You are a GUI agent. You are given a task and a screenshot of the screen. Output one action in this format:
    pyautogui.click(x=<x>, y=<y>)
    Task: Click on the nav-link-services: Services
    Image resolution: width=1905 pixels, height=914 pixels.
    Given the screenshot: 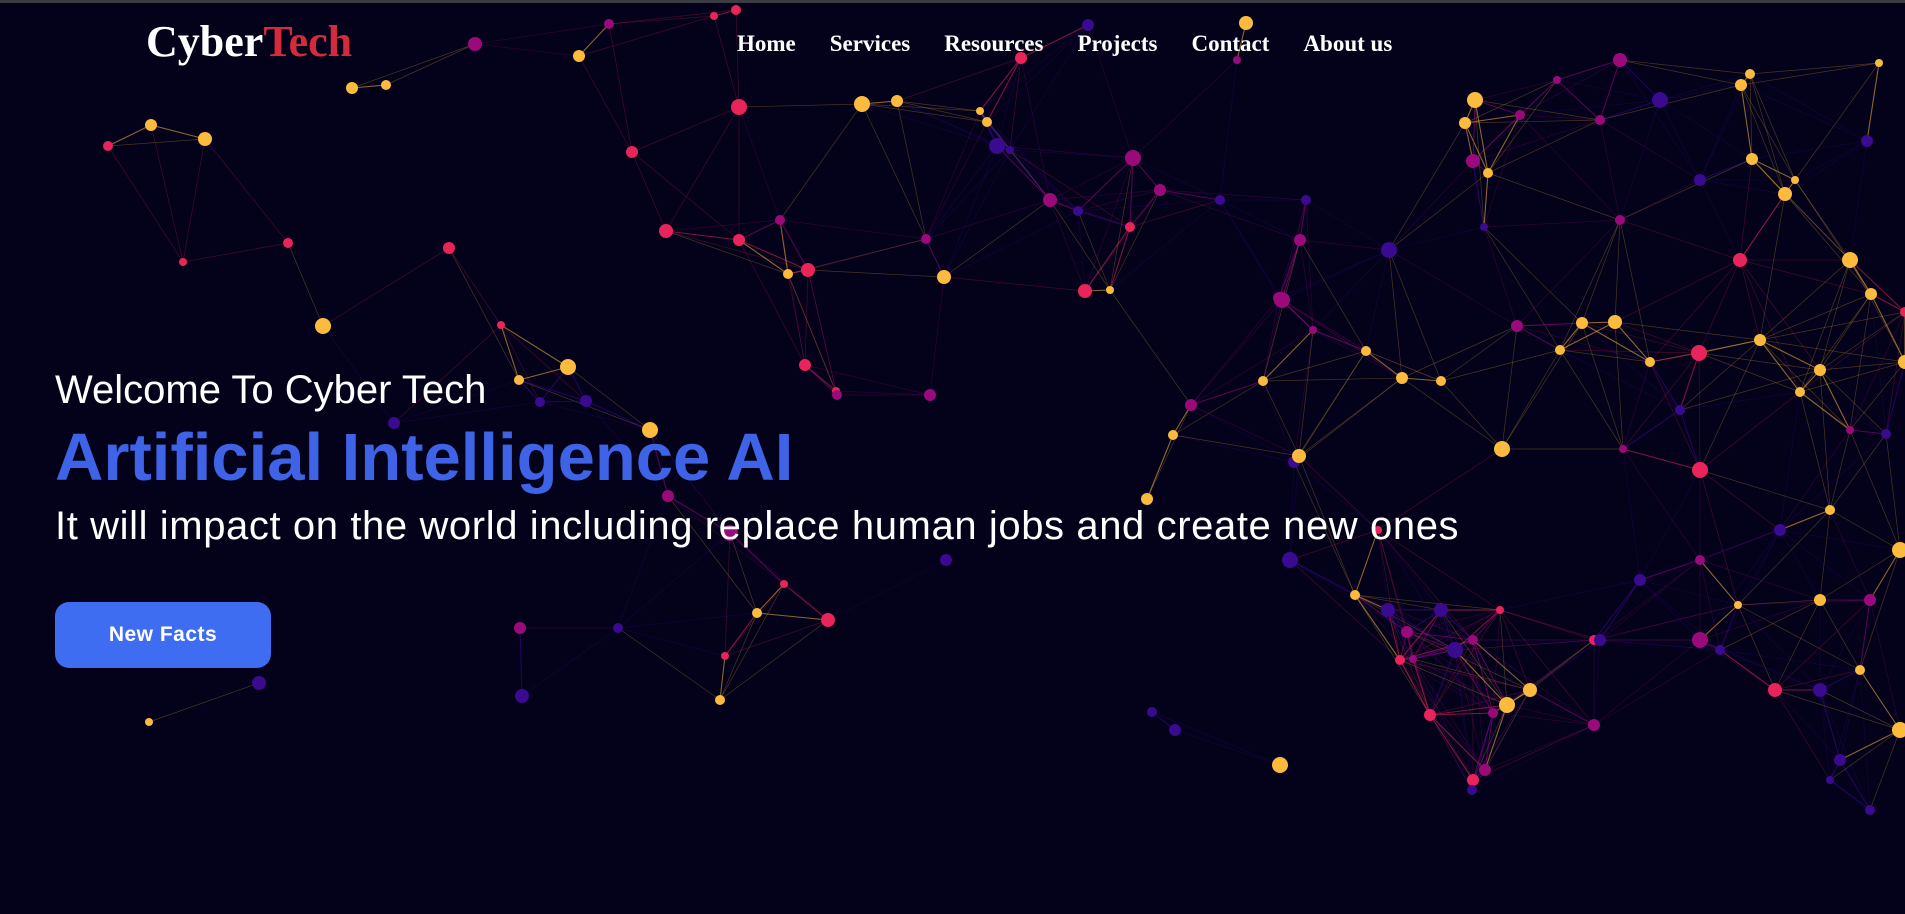 What is the action you would take?
    pyautogui.click(x=870, y=44)
    